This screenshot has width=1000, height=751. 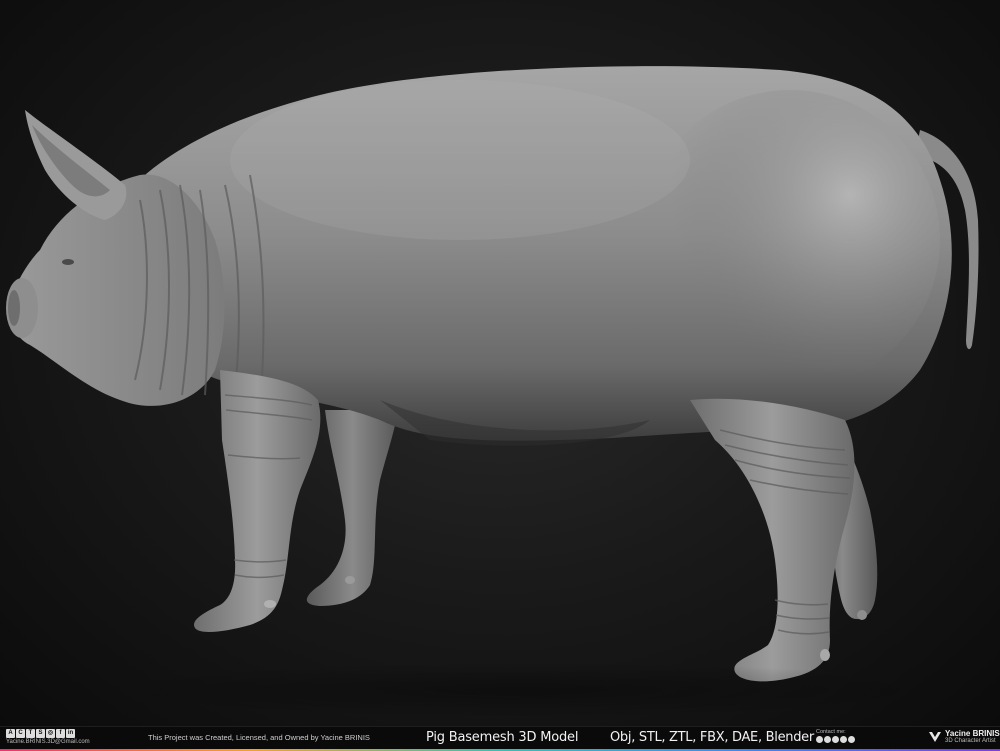 I want to click on social-icon-row: A C T S ◎ f in, so click(x=66, y=733).